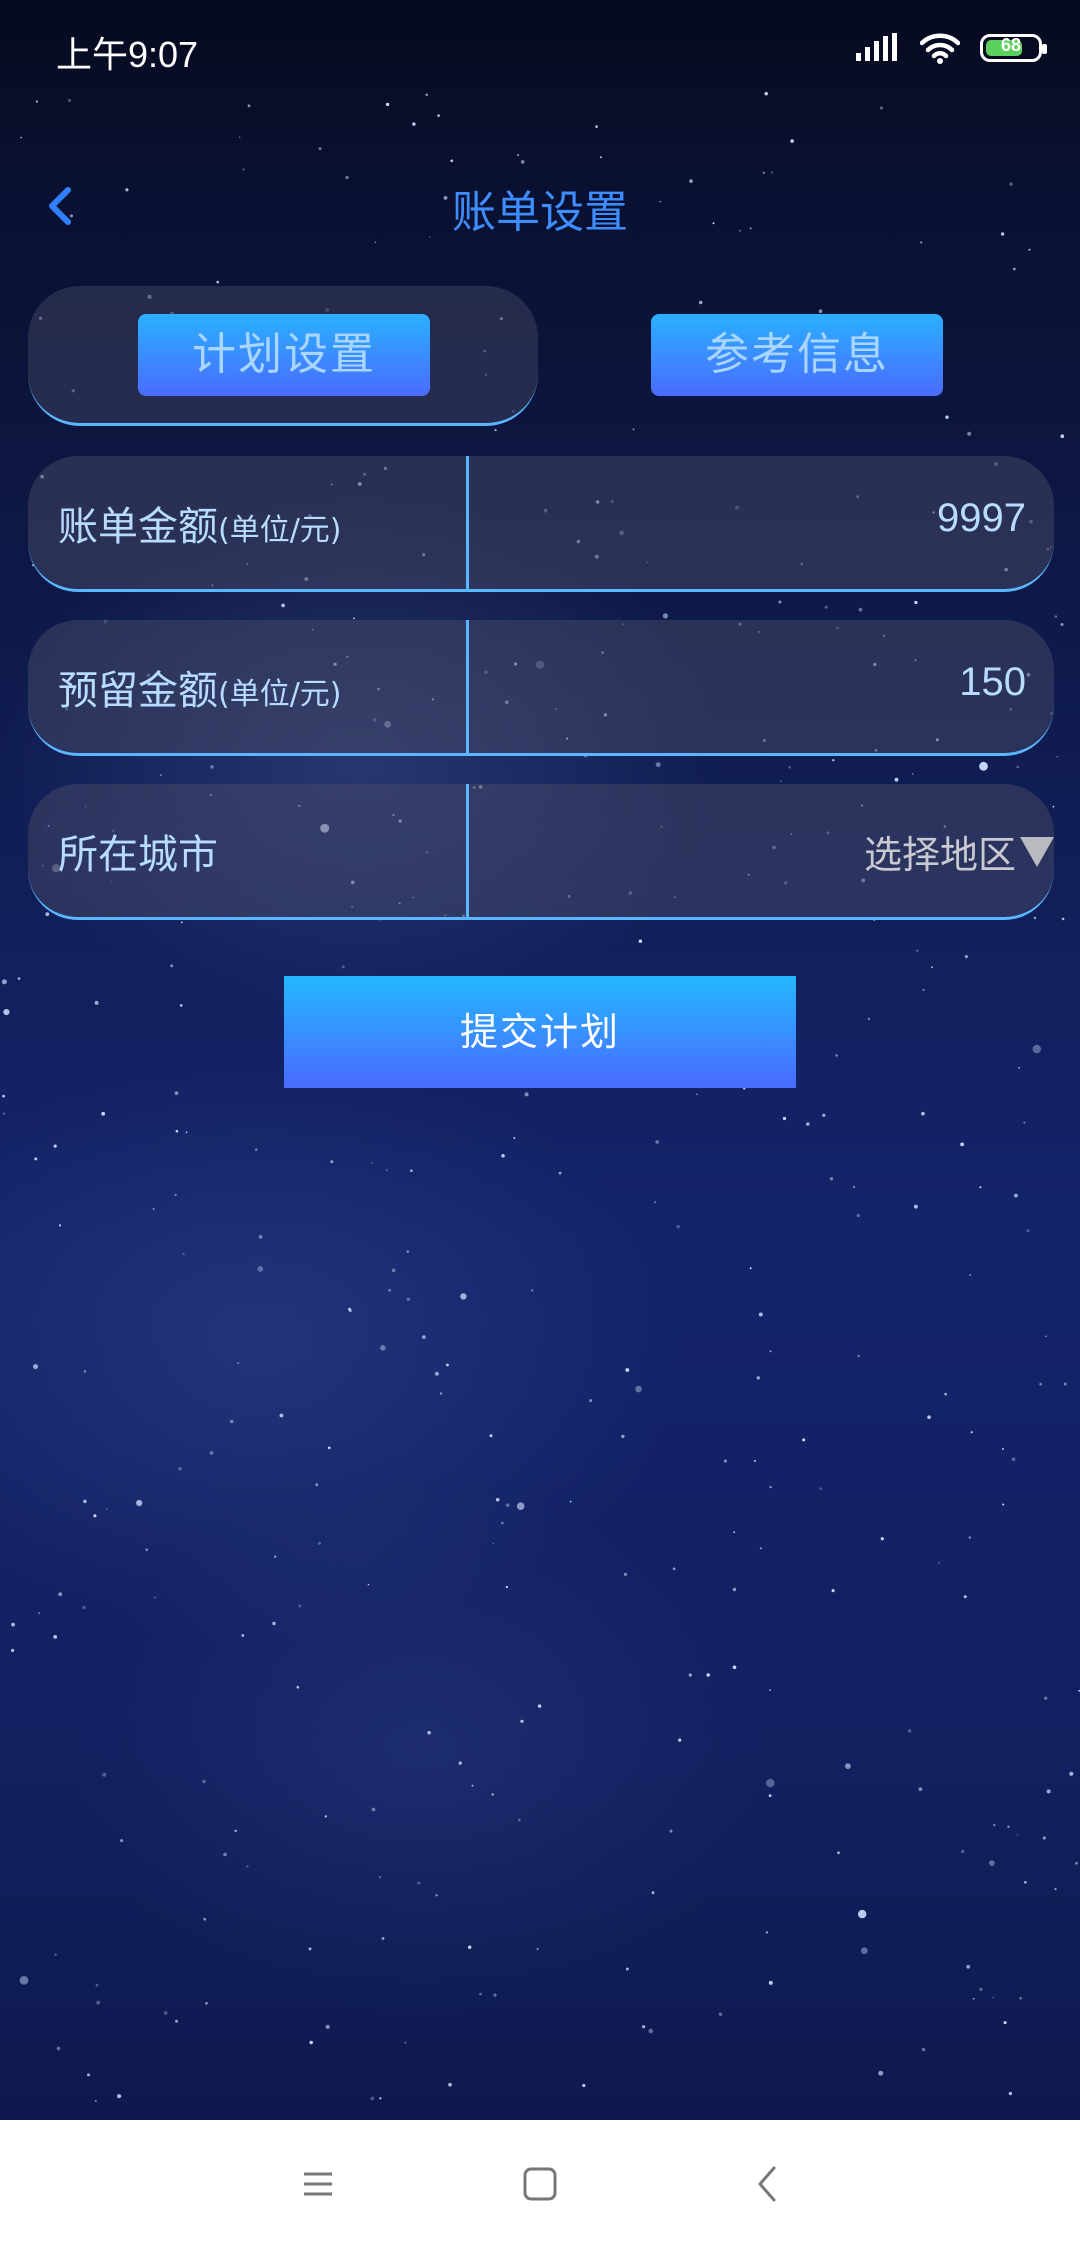 The height and width of the screenshot is (2248, 1080). I want to click on reserved-amount-input: 150, so click(992, 682).